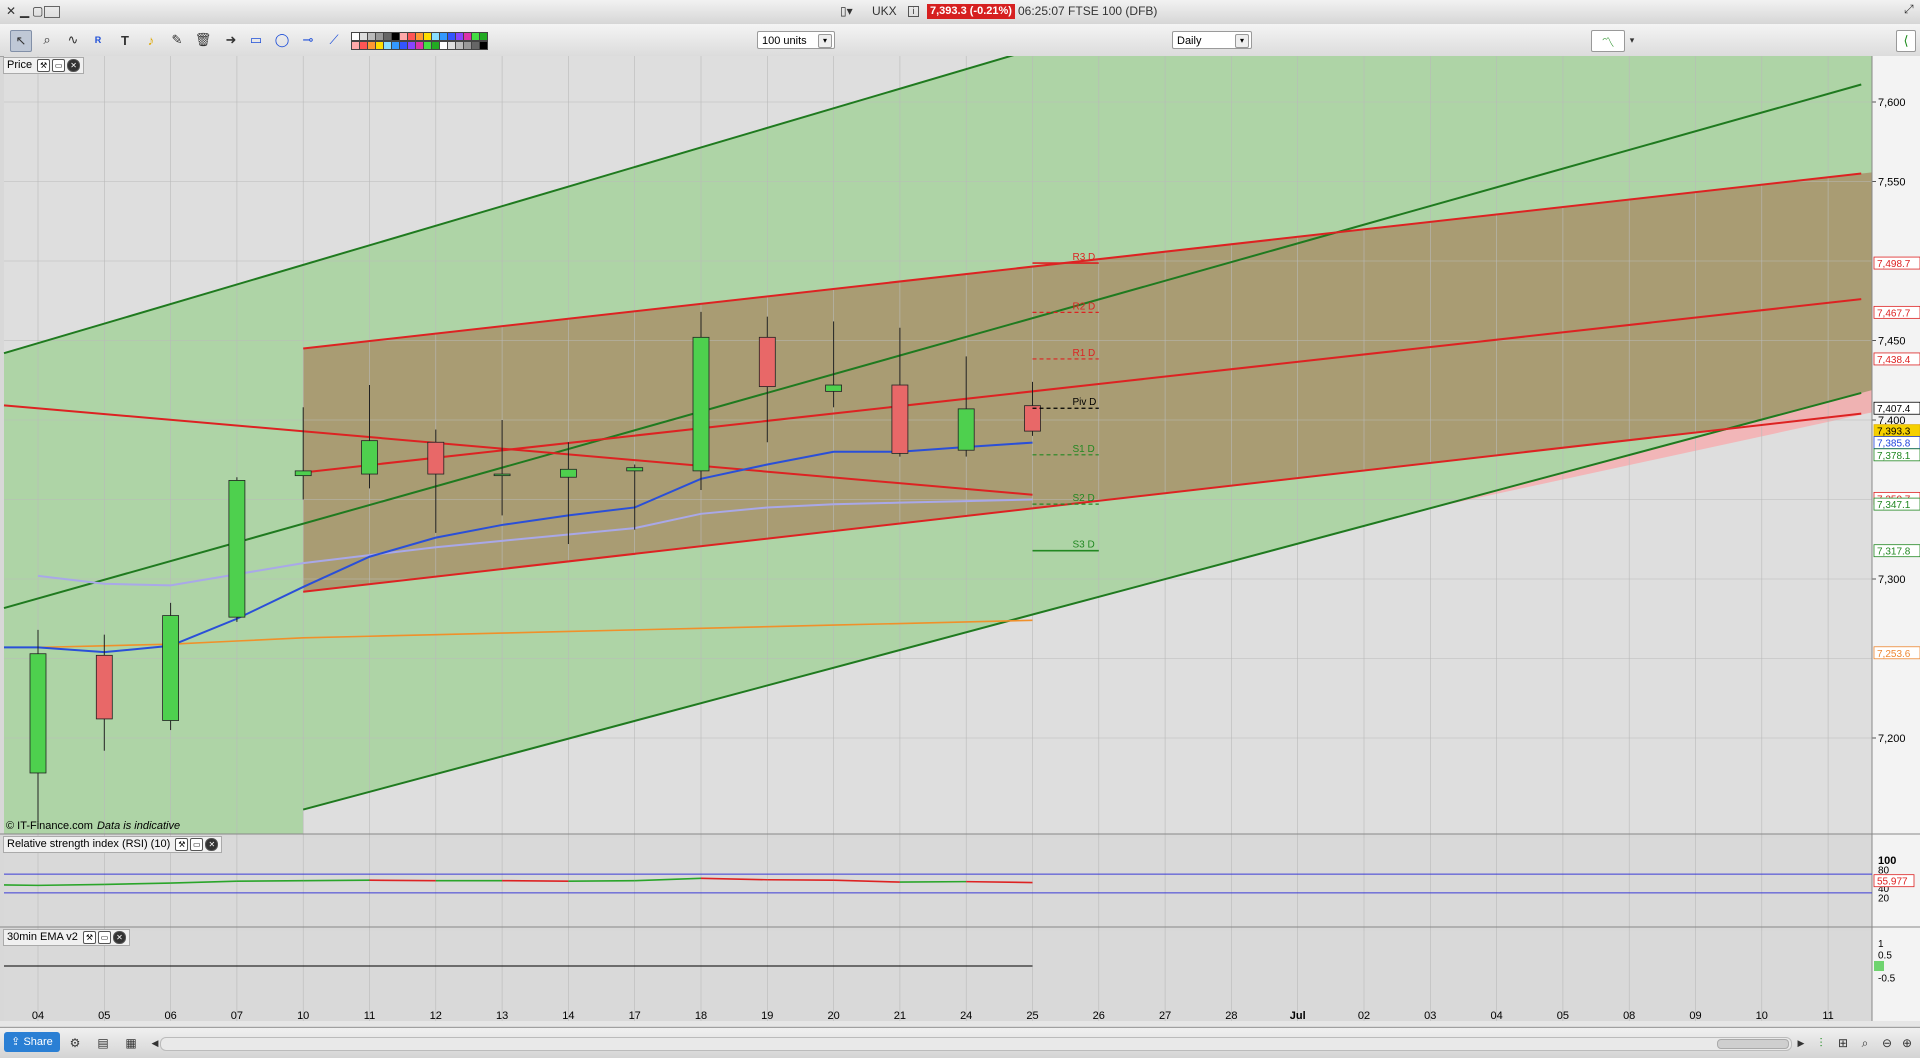 This screenshot has height=1058, width=1920. I want to click on units-select: 100 units ▾, so click(796, 40).